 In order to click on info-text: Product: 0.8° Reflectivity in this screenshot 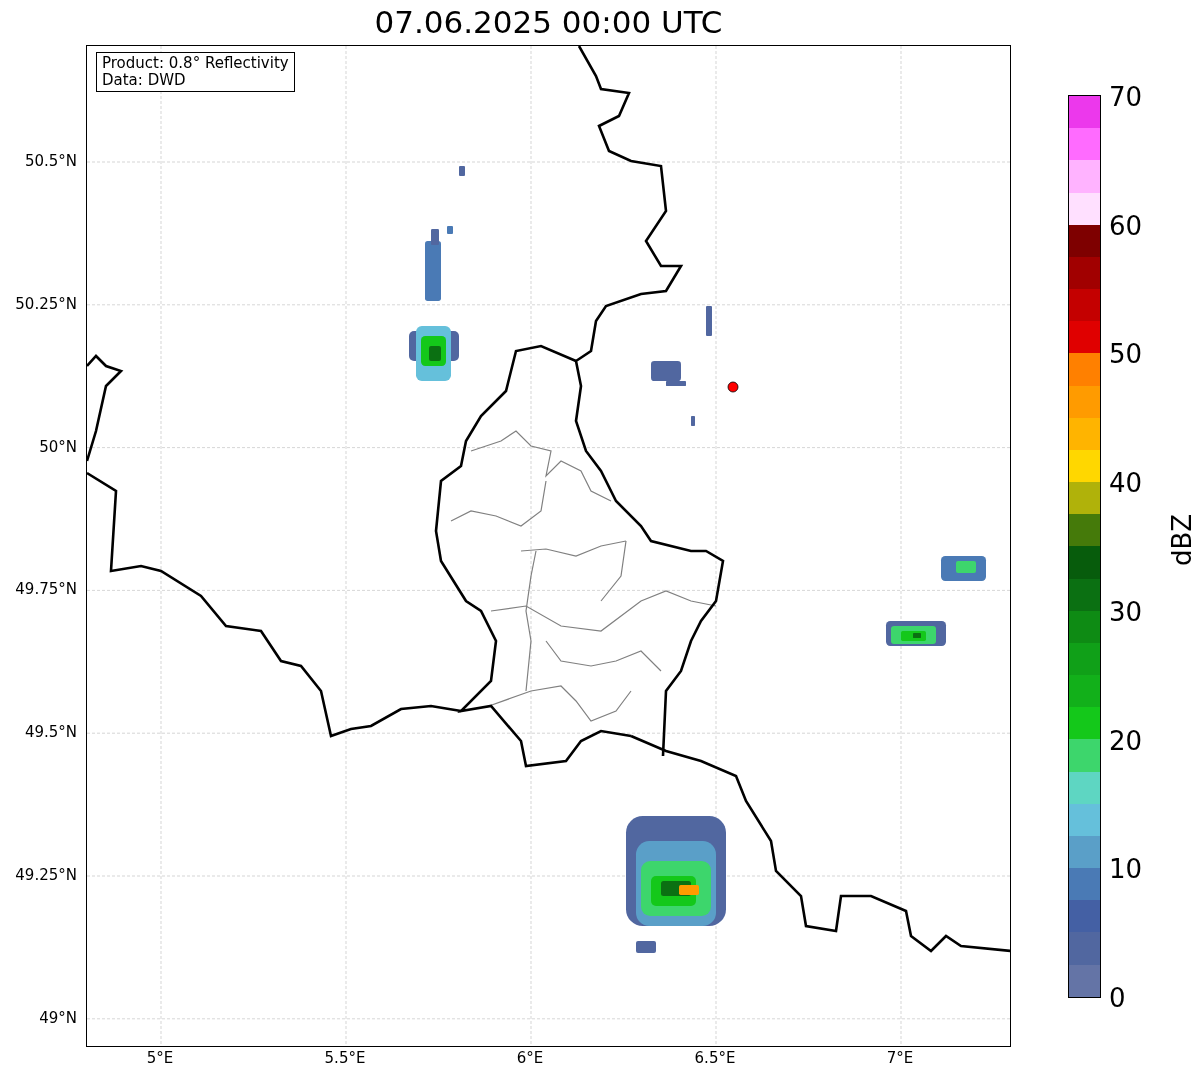, I will do `click(195, 63)`.